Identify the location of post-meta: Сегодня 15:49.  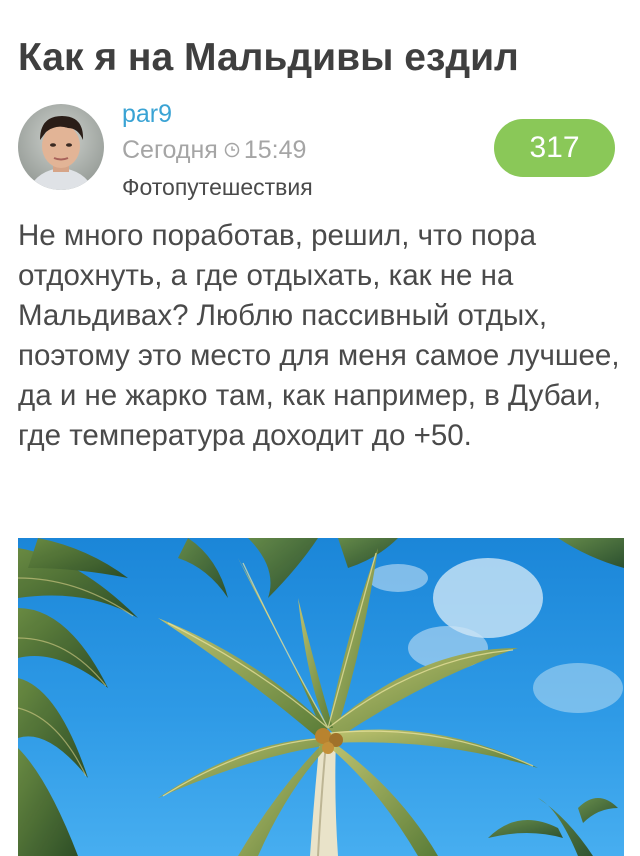
(214, 151).